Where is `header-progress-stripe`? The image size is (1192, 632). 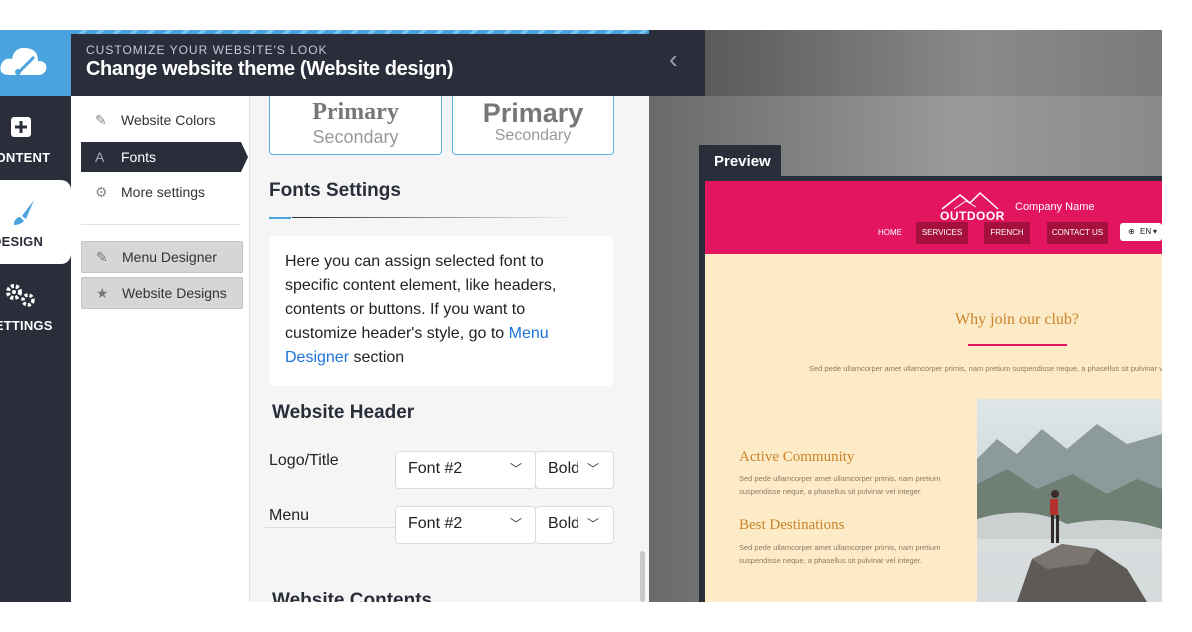 header-progress-stripe is located at coordinates (360, 32).